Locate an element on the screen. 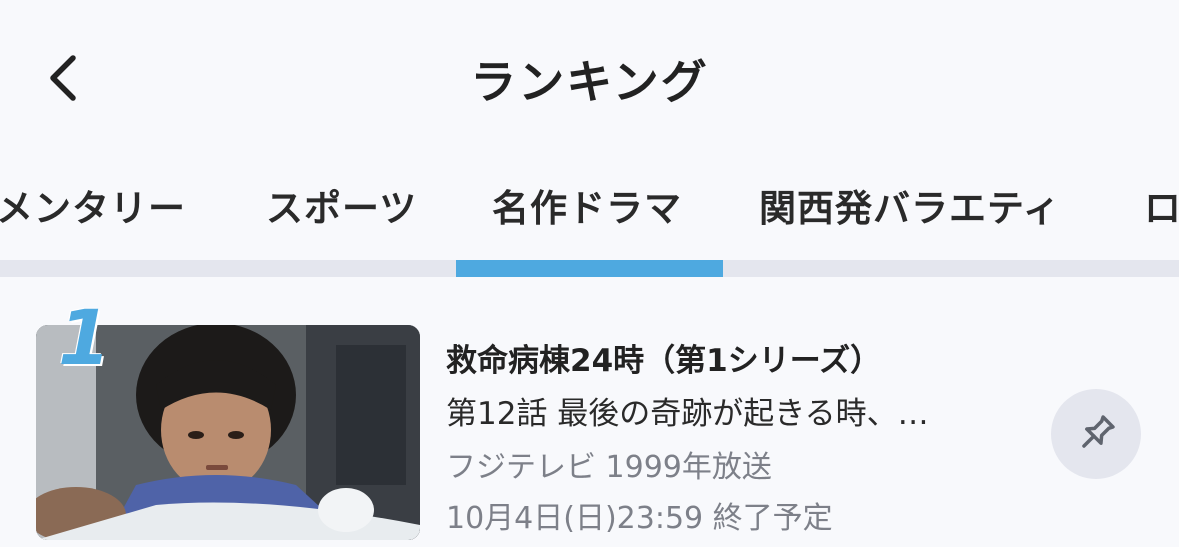 The width and height of the screenshot is (1179, 547). pin-icon is located at coordinates (1098, 431).